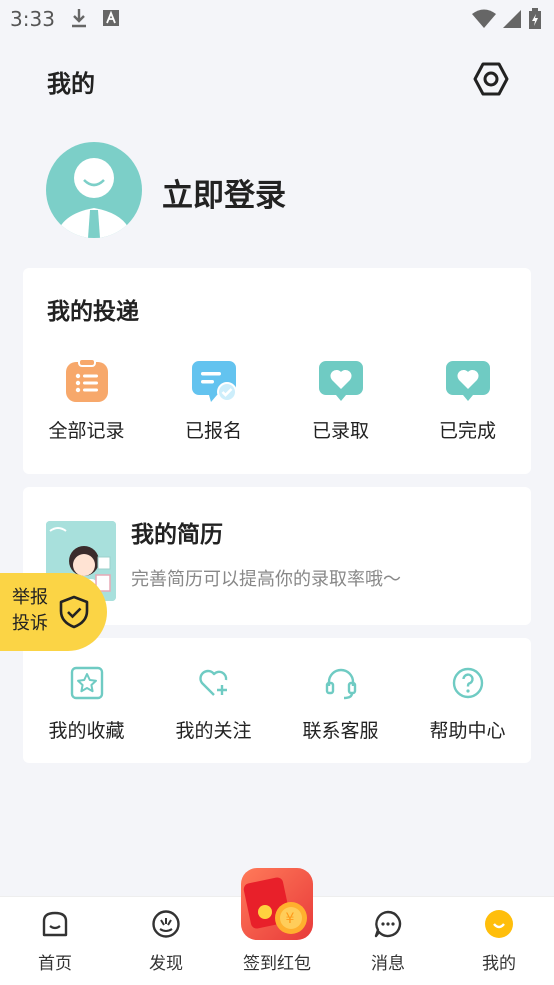 The height and width of the screenshot is (985, 554). I want to click on tool-item-favorites: 我的收藏, so click(86, 704).